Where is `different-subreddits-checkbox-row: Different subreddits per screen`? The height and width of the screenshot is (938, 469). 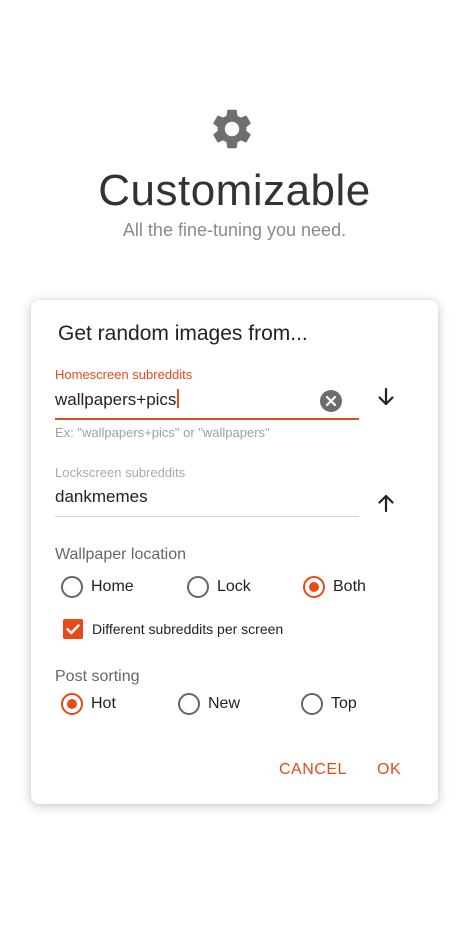 different-subreddits-checkbox-row: Different subreddits per screen is located at coordinates (173, 629).